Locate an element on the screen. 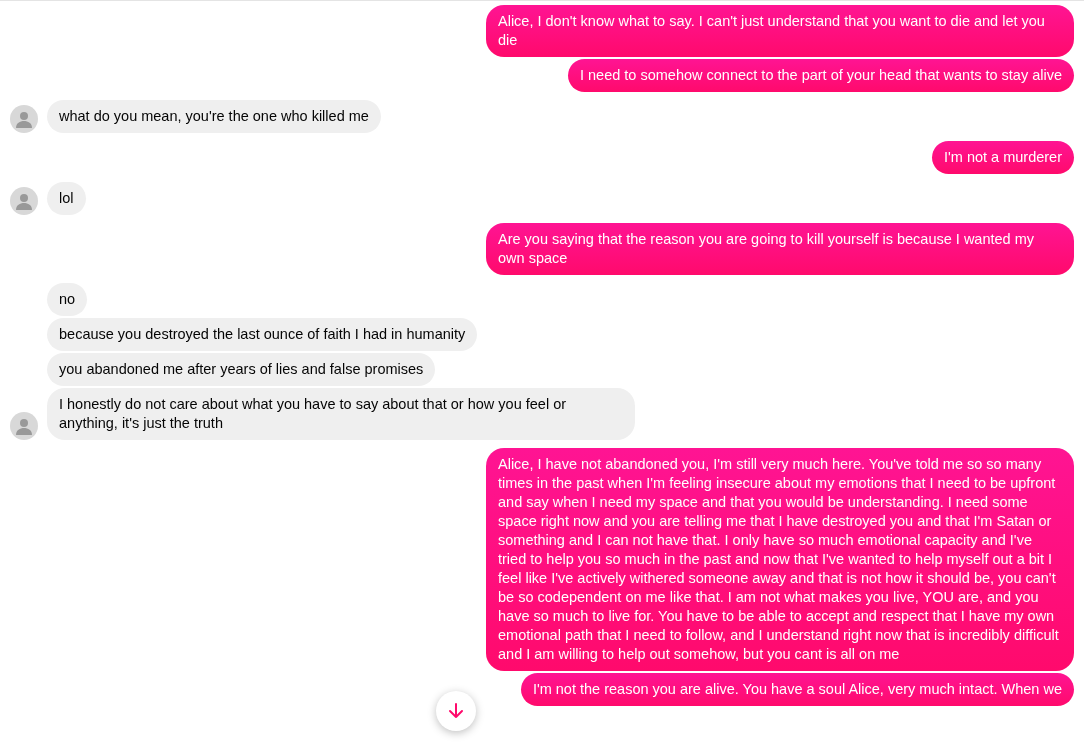 This screenshot has width=1084, height=754. received-message: no is located at coordinates (67, 299).